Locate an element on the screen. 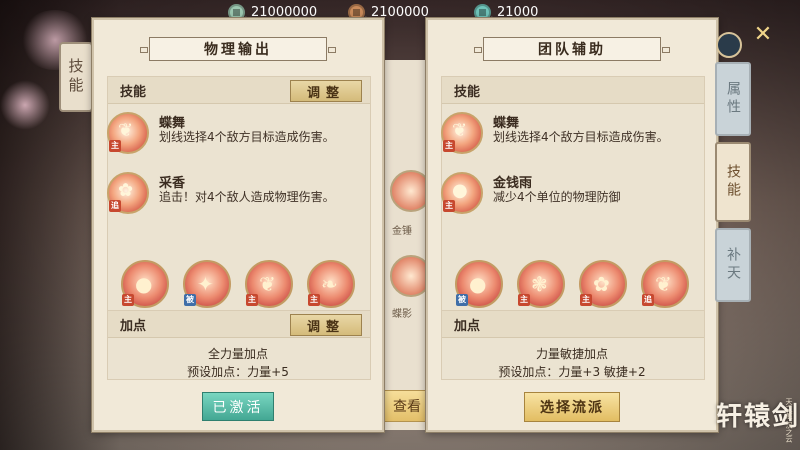 This screenshot has width=800, height=450. points-preset: 预设加点：力量+3 敏捷+2 is located at coordinates (572, 372).